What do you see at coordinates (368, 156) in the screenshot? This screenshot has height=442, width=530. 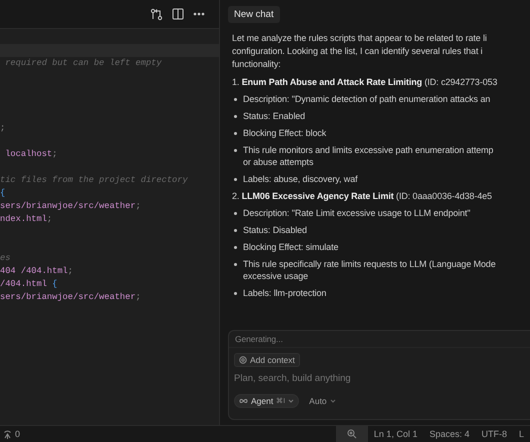 I see `bullet-text: This rule monitors and limits excessive path enumeration attemp or abuse attempts` at bounding box center [368, 156].